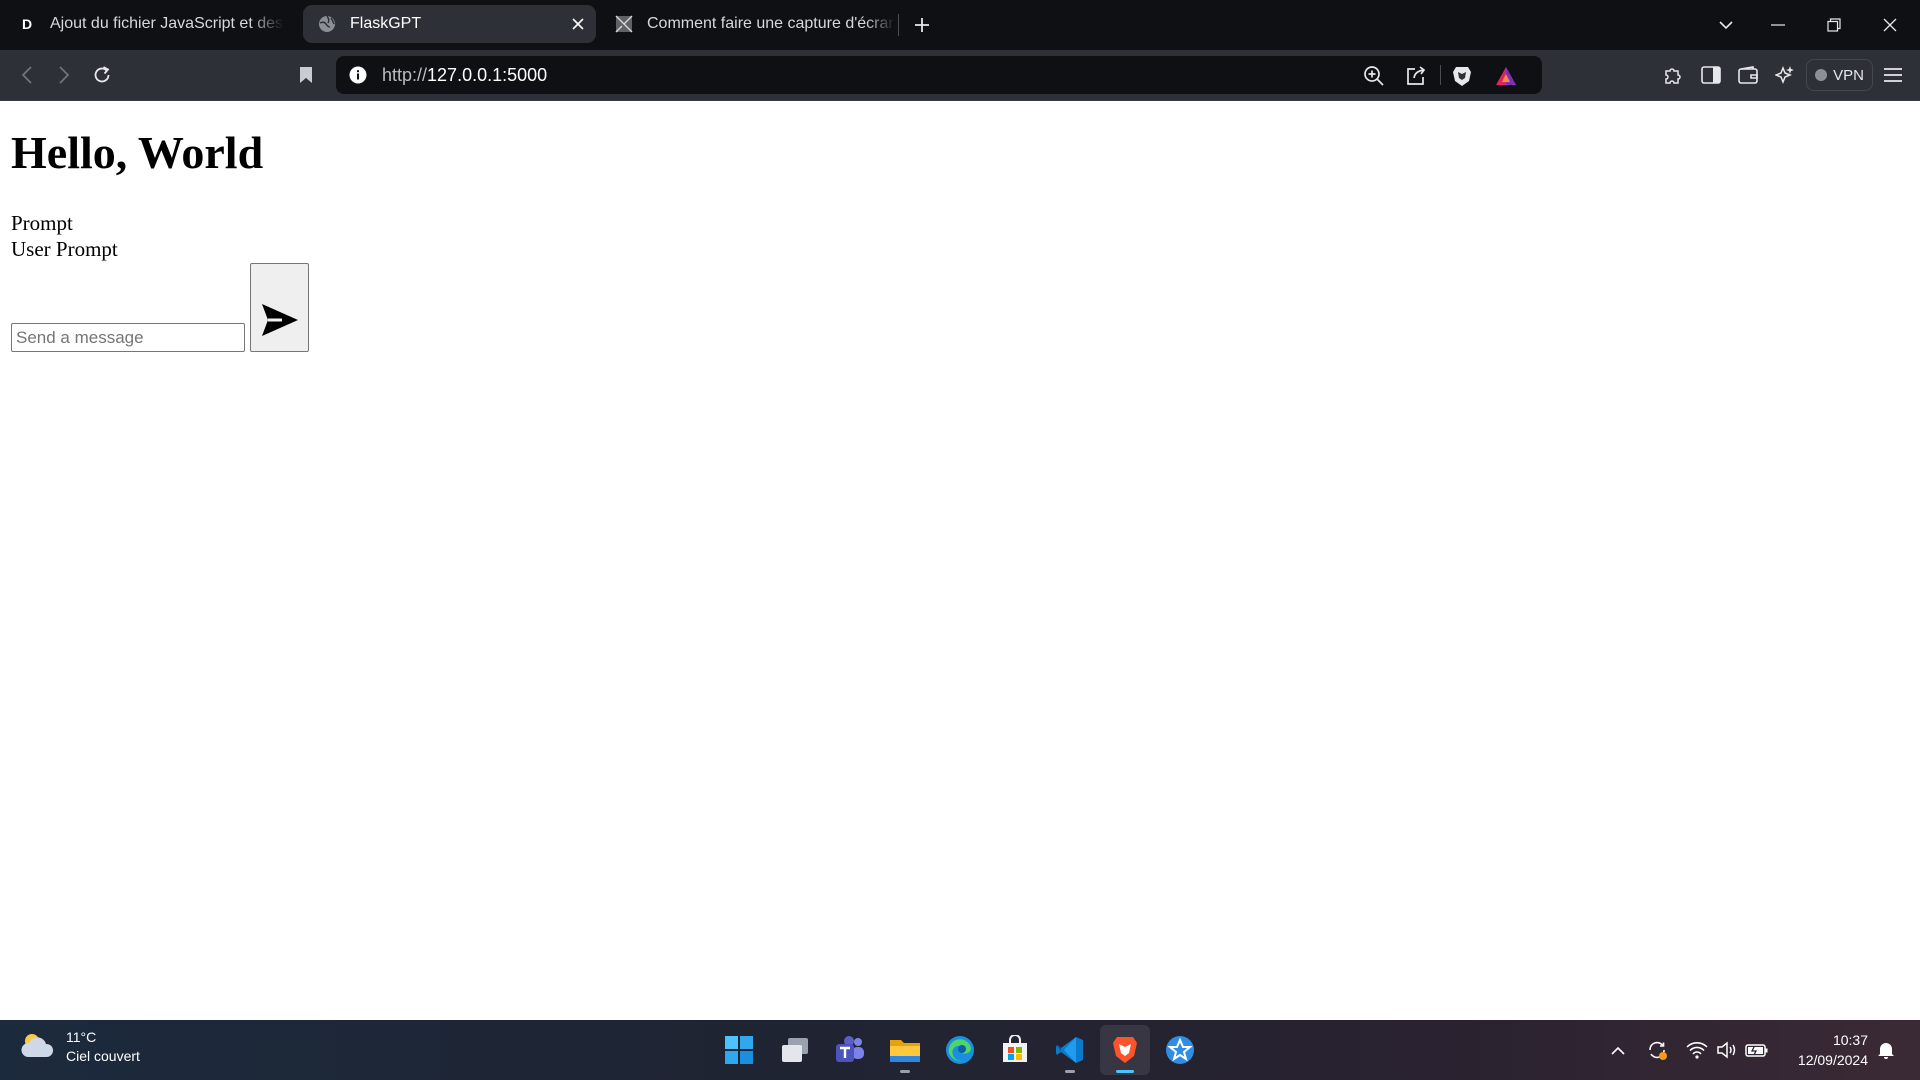 The image size is (1920, 1080). What do you see at coordinates (1697, 1050) in the screenshot?
I see `wifi-icon` at bounding box center [1697, 1050].